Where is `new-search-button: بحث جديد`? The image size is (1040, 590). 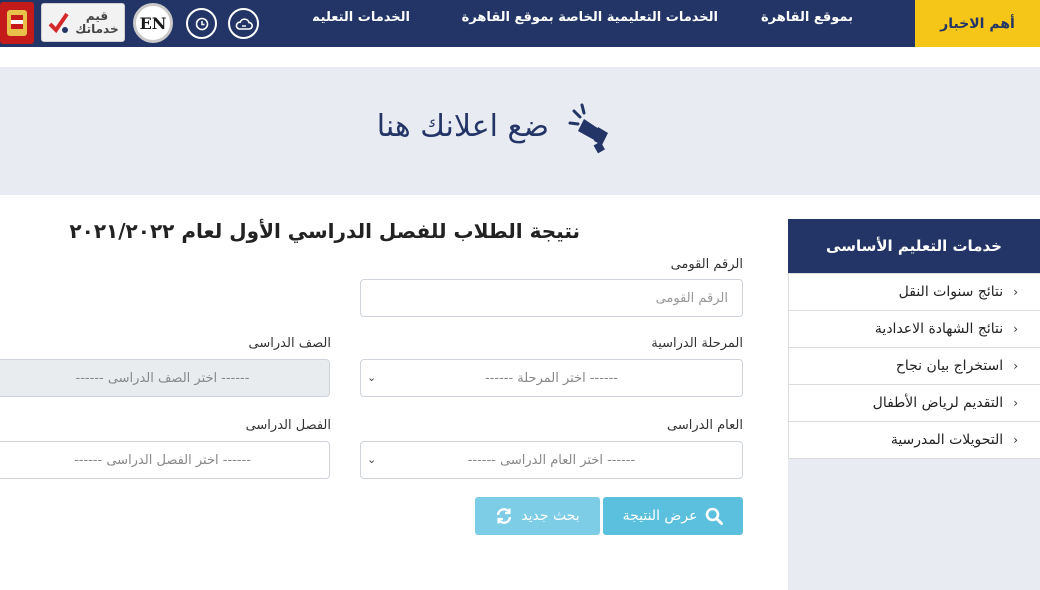
new-search-button: بحث جديد is located at coordinates (537, 516).